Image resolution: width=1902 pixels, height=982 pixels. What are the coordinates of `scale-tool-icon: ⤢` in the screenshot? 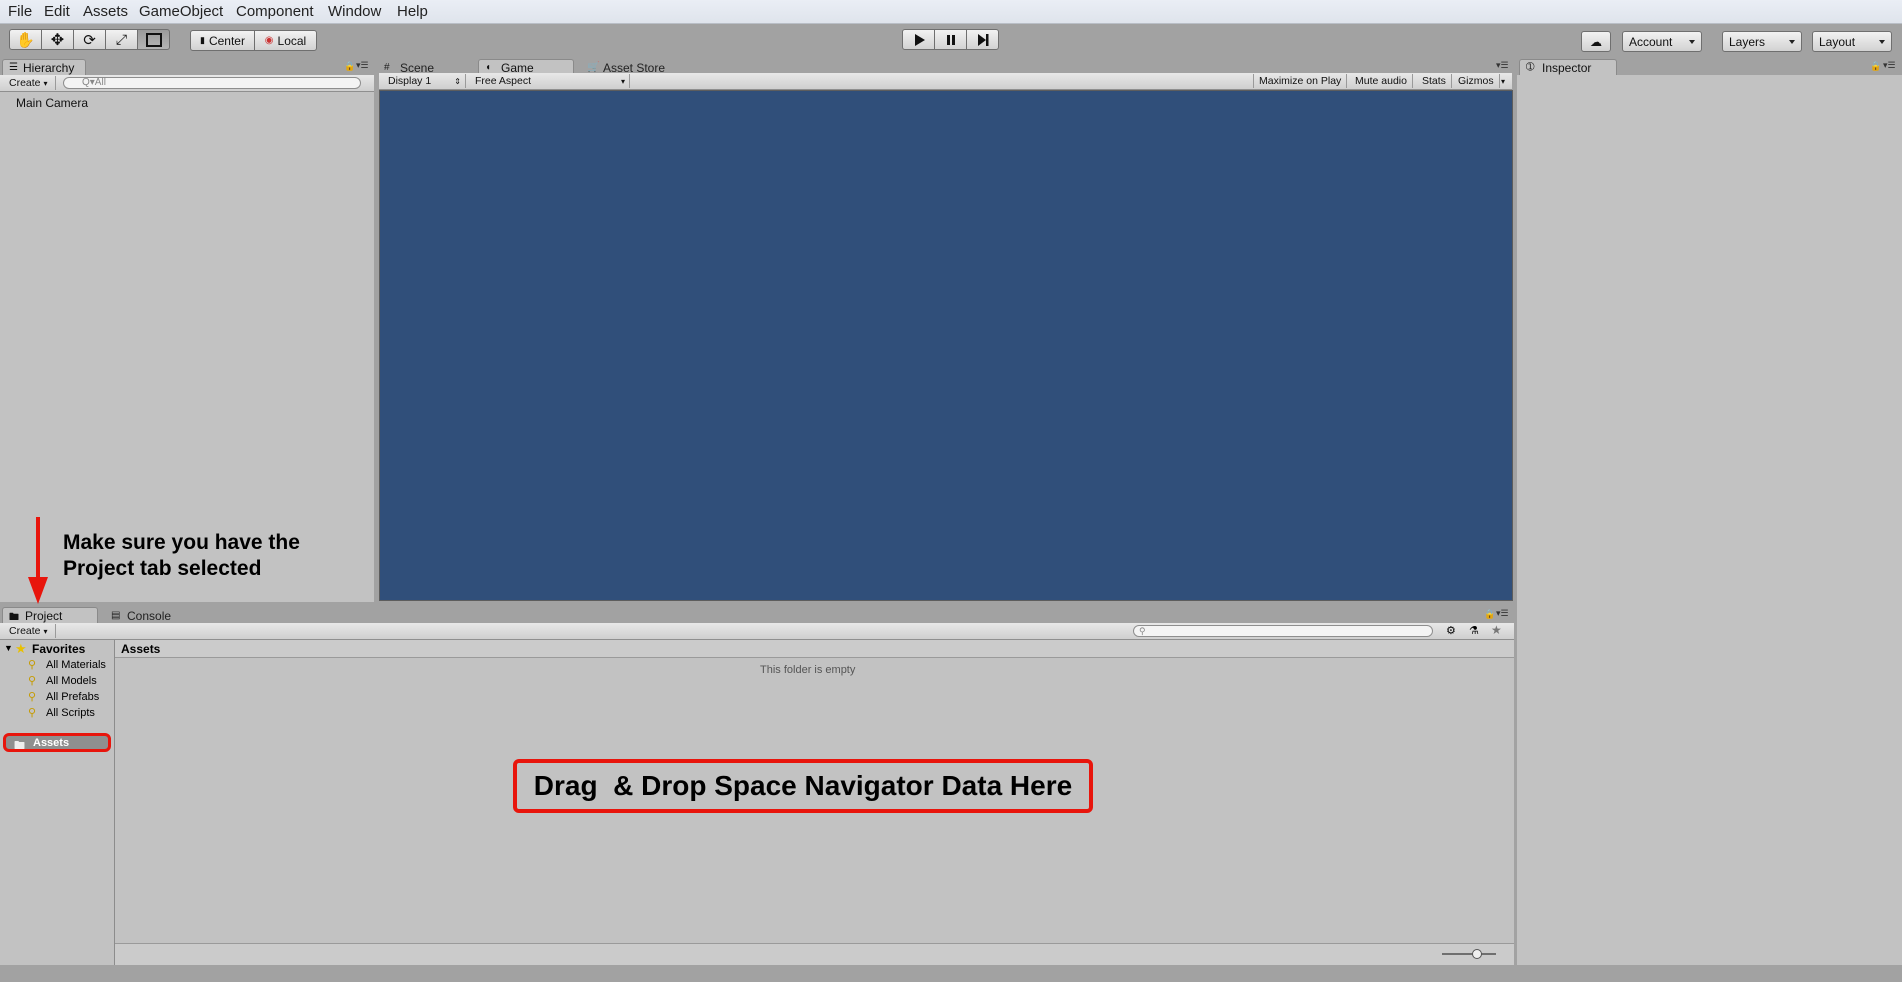 It's located at (121, 39).